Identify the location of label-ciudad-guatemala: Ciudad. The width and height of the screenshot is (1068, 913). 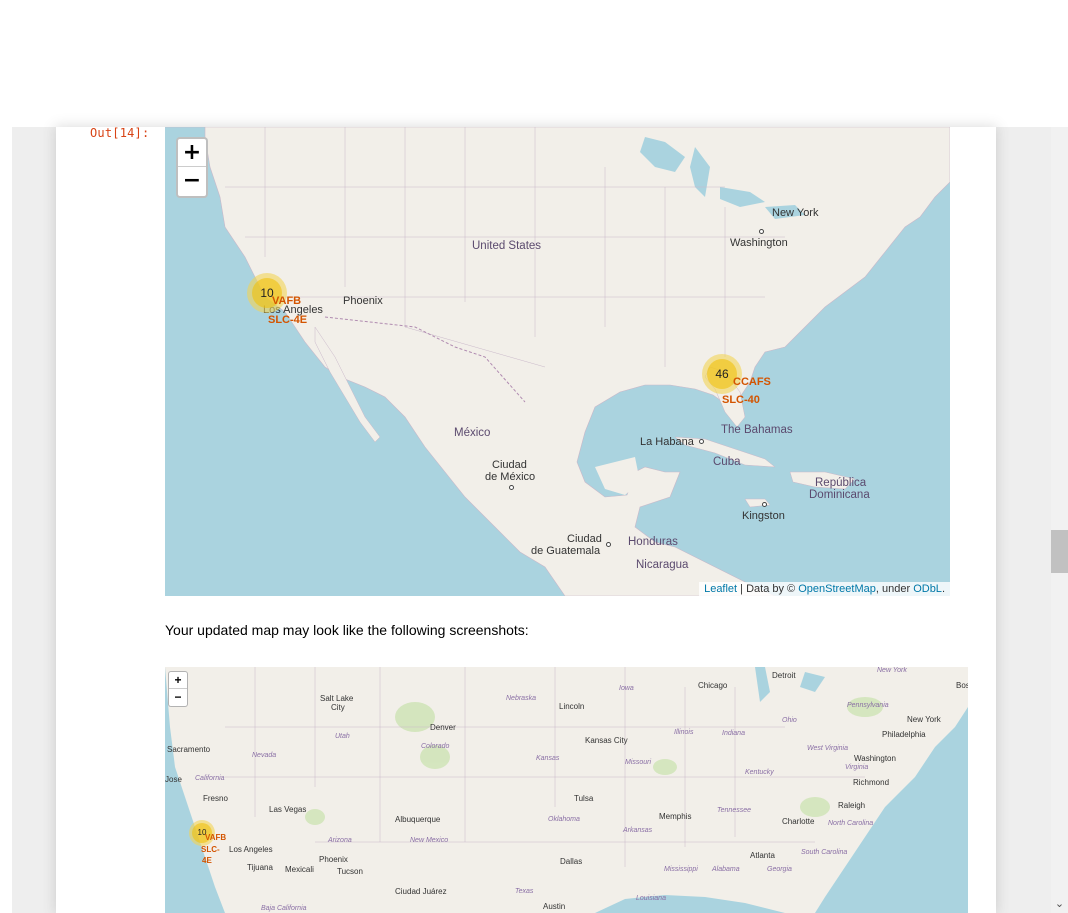
(584, 539).